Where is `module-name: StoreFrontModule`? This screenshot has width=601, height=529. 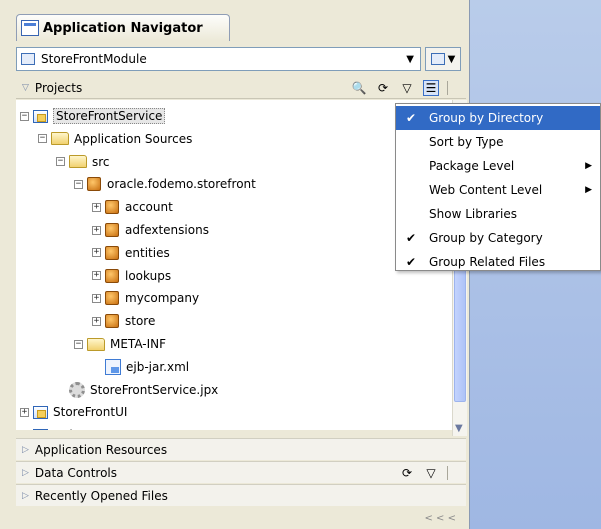
module-name: StoreFrontModule is located at coordinates (94, 59).